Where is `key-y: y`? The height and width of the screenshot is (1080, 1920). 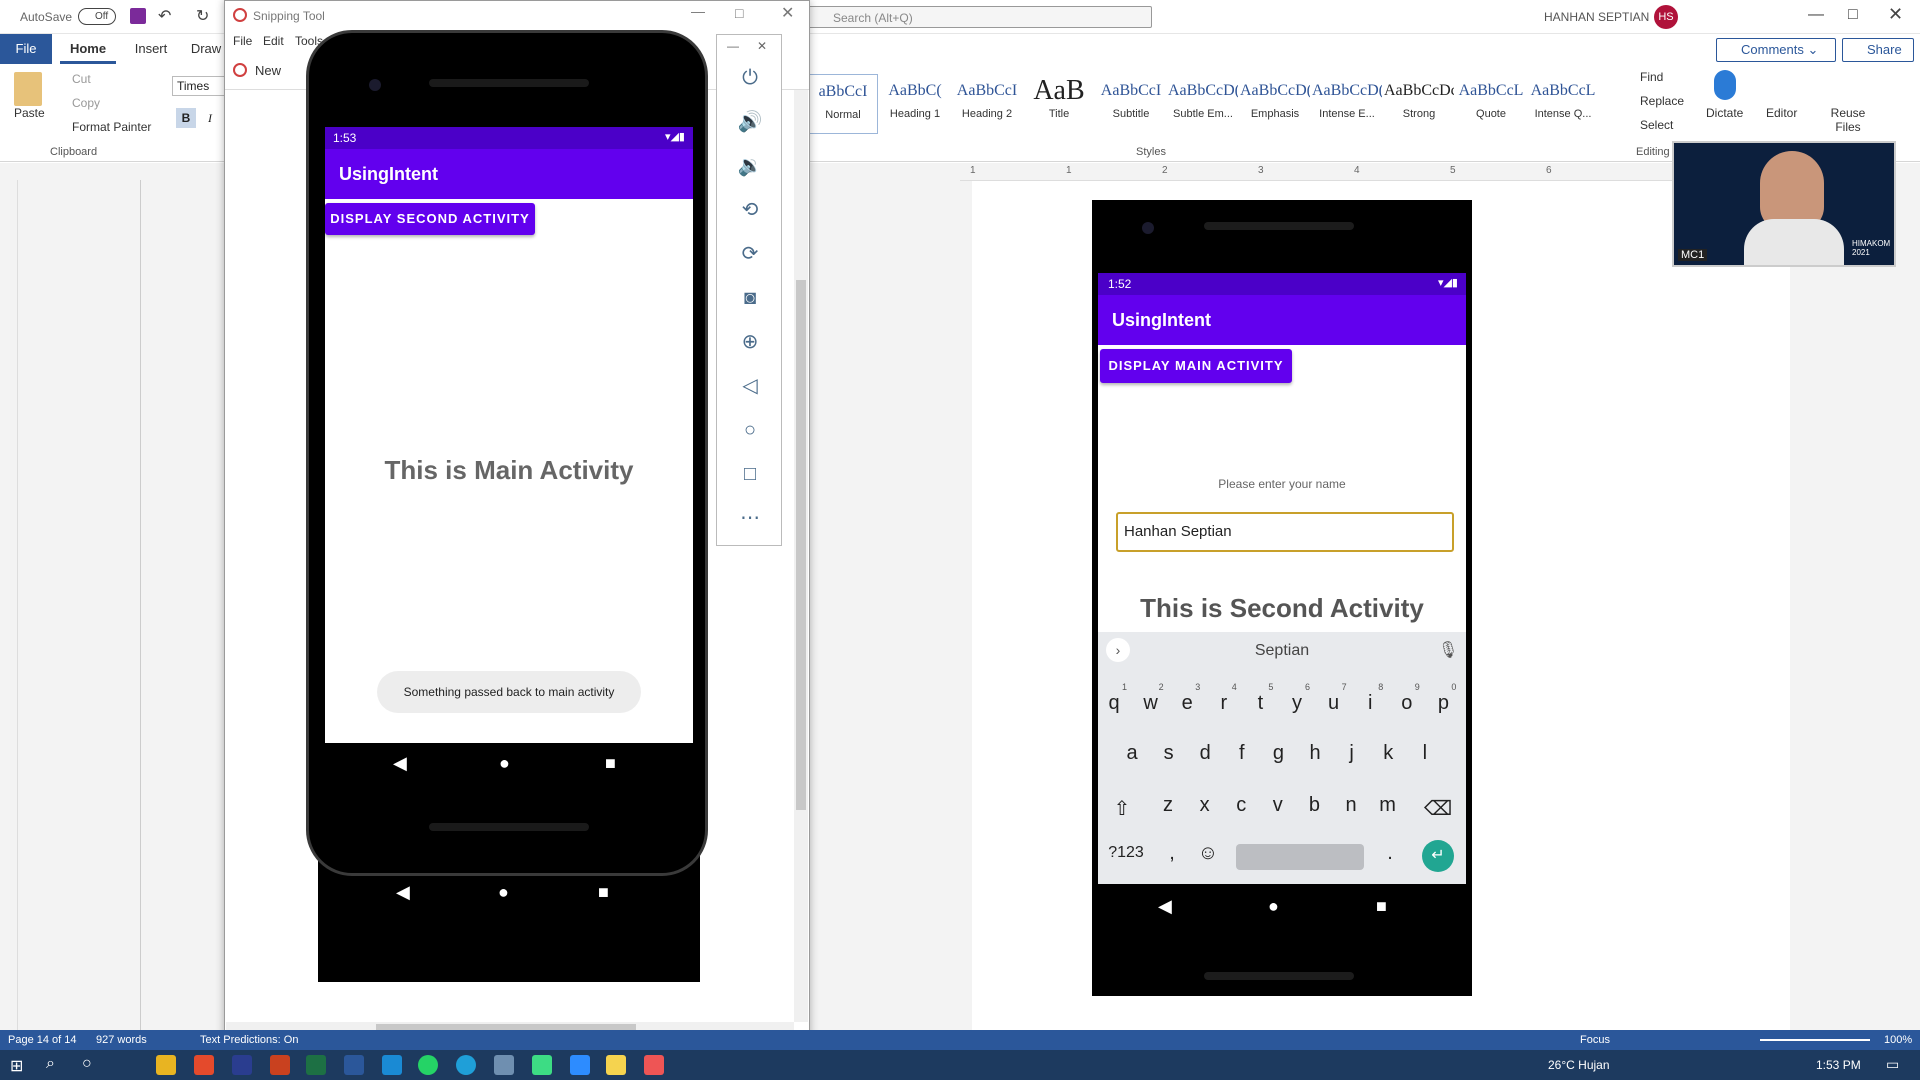 key-y: y is located at coordinates (1297, 703).